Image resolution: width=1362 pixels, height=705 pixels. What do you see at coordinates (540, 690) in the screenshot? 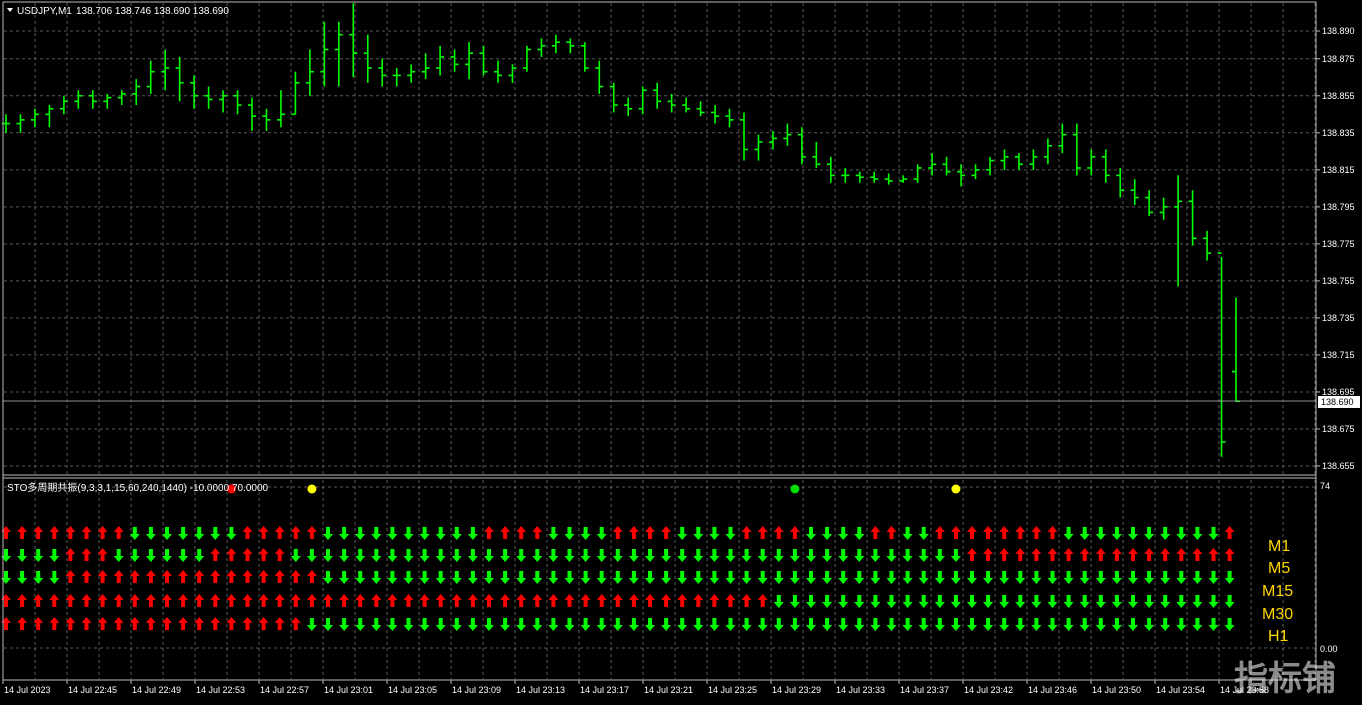
I see `time-tick-label: 14 Jul 23:13` at bounding box center [540, 690].